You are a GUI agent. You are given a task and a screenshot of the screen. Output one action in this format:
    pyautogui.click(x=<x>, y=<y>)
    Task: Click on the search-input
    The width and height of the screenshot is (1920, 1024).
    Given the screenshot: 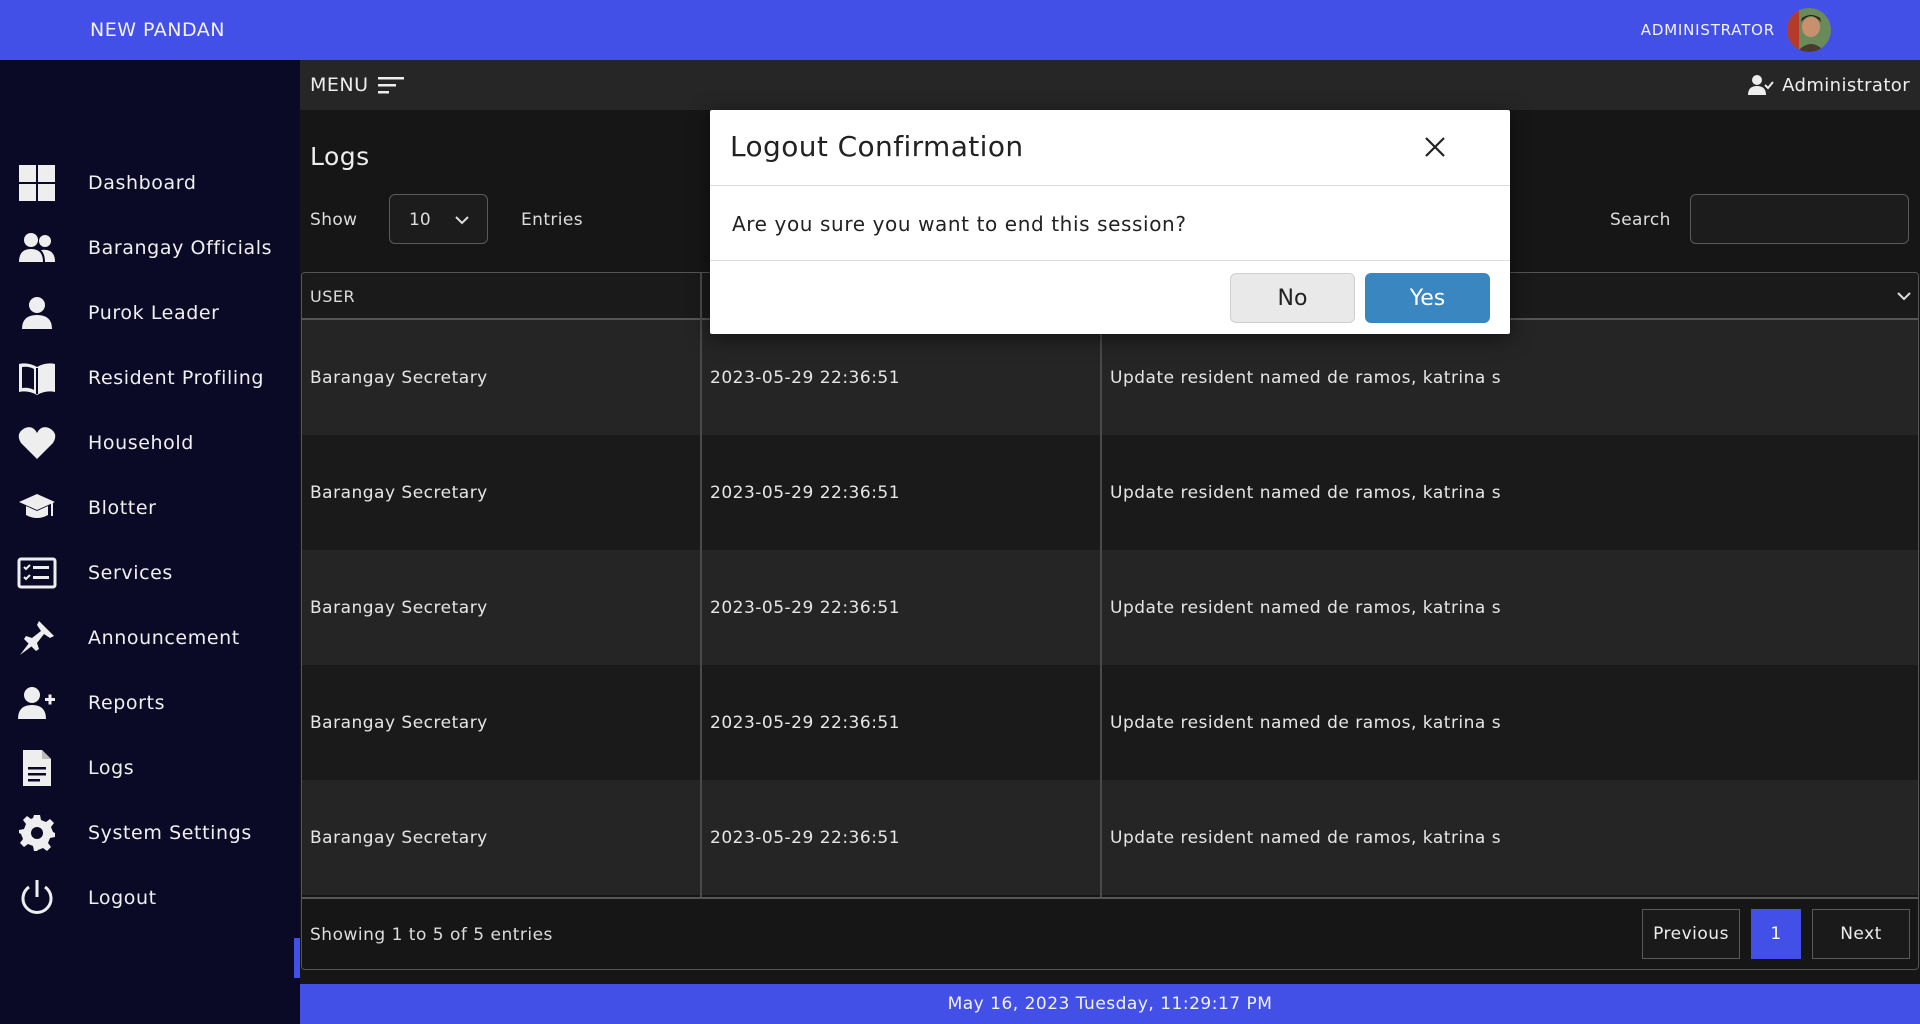 What is the action you would take?
    pyautogui.click(x=1799, y=219)
    